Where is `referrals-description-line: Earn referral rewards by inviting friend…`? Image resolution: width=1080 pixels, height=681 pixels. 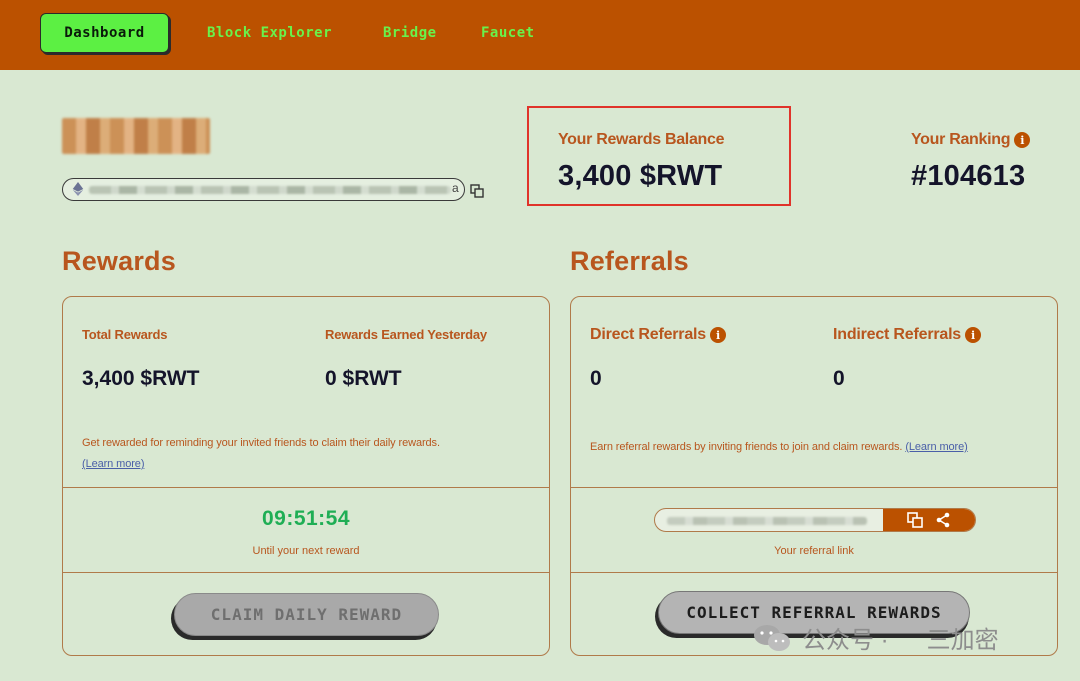
referrals-description-line: Earn referral rewards by inviting friend… is located at coordinates (779, 447).